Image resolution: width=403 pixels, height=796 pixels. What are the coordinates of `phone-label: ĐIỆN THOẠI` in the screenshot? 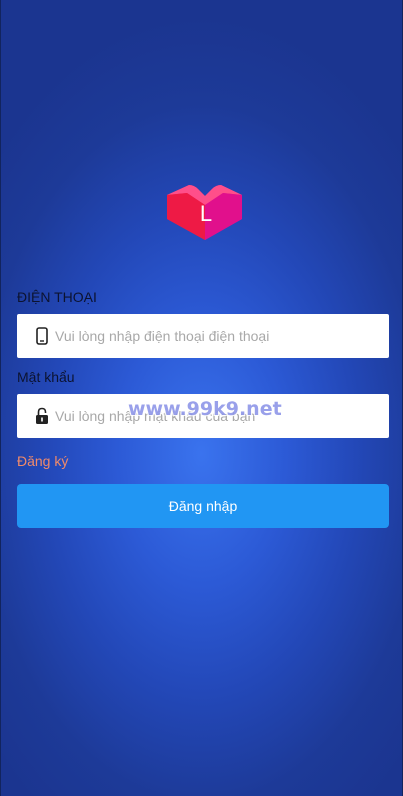 It's located at (57, 297).